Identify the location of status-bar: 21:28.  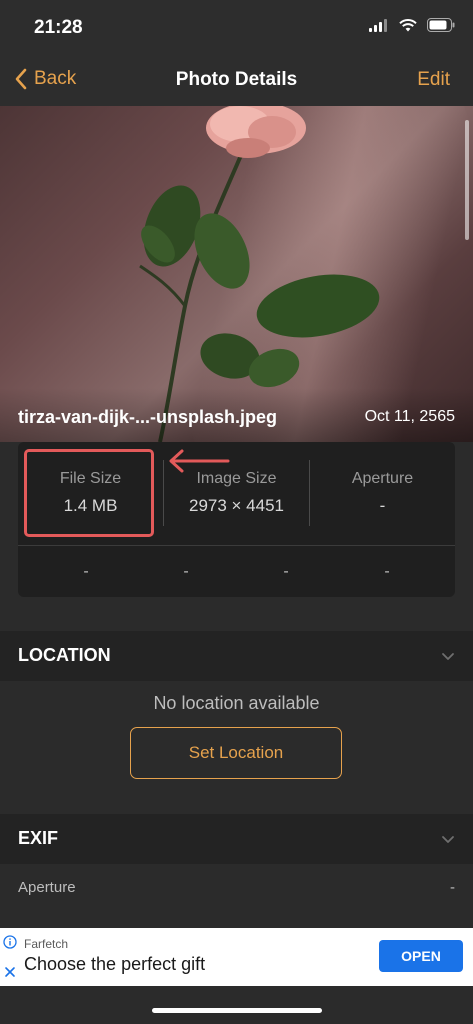
(236, 28).